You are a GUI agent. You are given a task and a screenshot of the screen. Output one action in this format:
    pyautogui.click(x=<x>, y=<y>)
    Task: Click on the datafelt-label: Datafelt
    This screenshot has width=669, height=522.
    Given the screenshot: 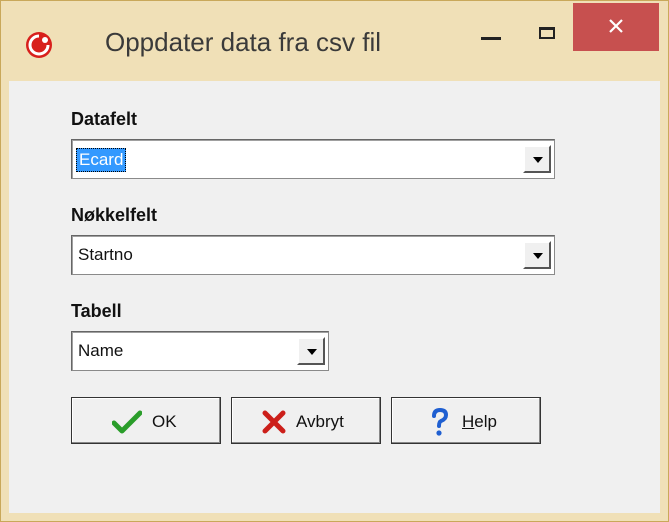 What is the action you would take?
    pyautogui.click(x=104, y=119)
    